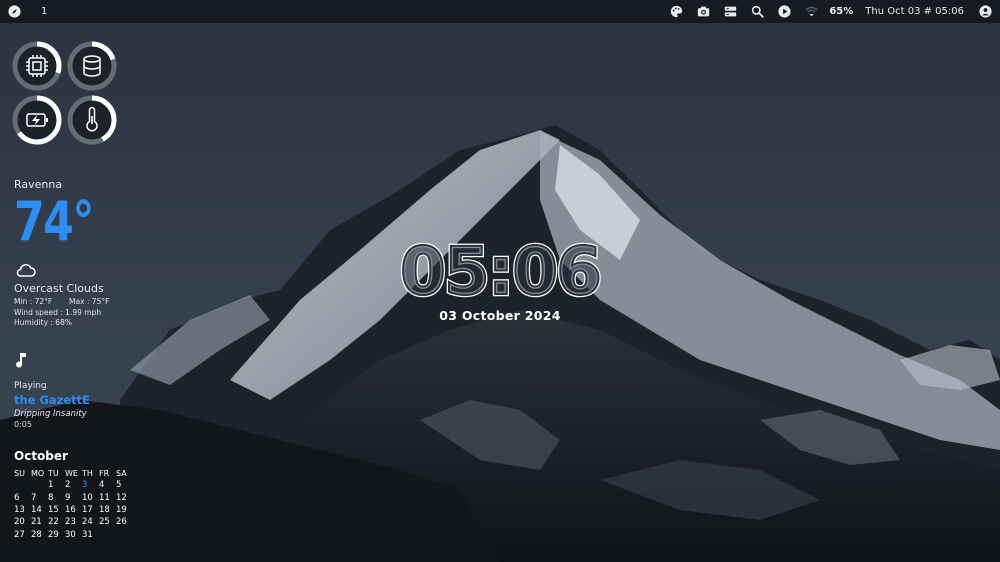 This screenshot has height=562, width=1000. What do you see at coordinates (14, 11) in the screenshot?
I see `compass-icon` at bounding box center [14, 11].